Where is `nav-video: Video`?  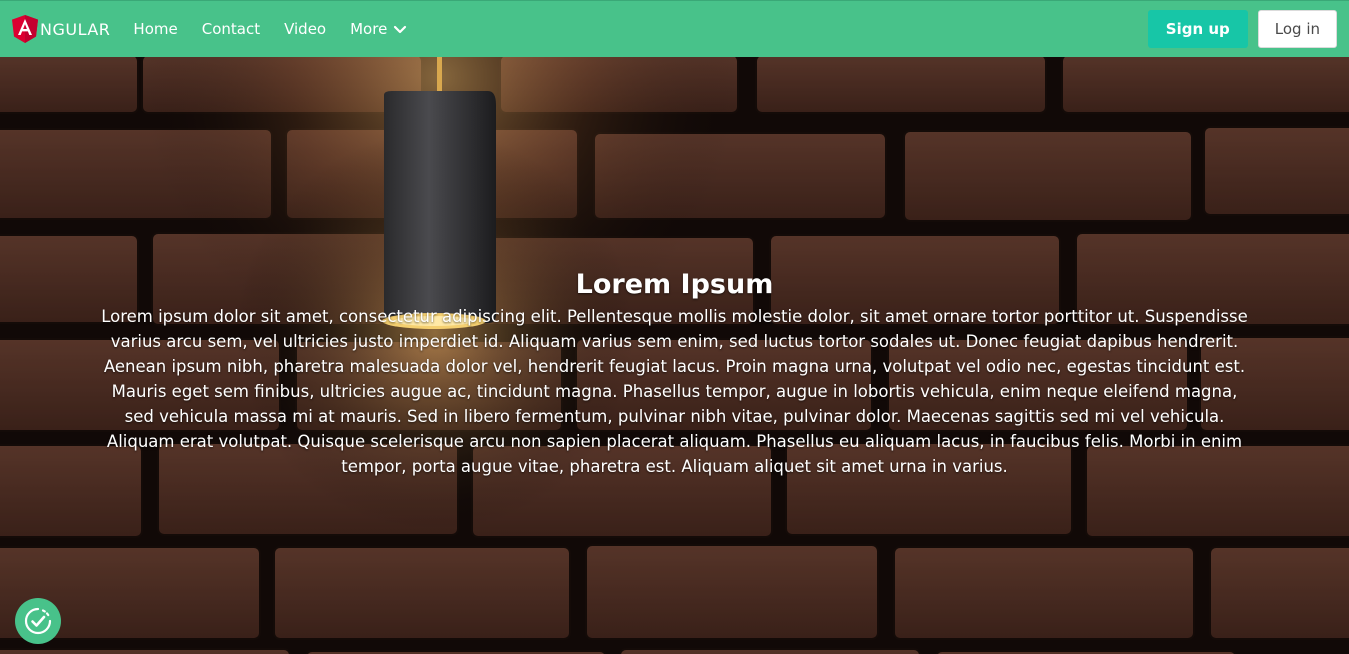
nav-video: Video is located at coordinates (305, 29).